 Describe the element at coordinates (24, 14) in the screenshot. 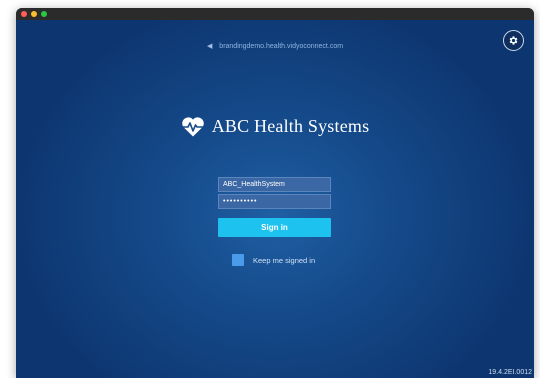

I see `close-window-button` at that location.